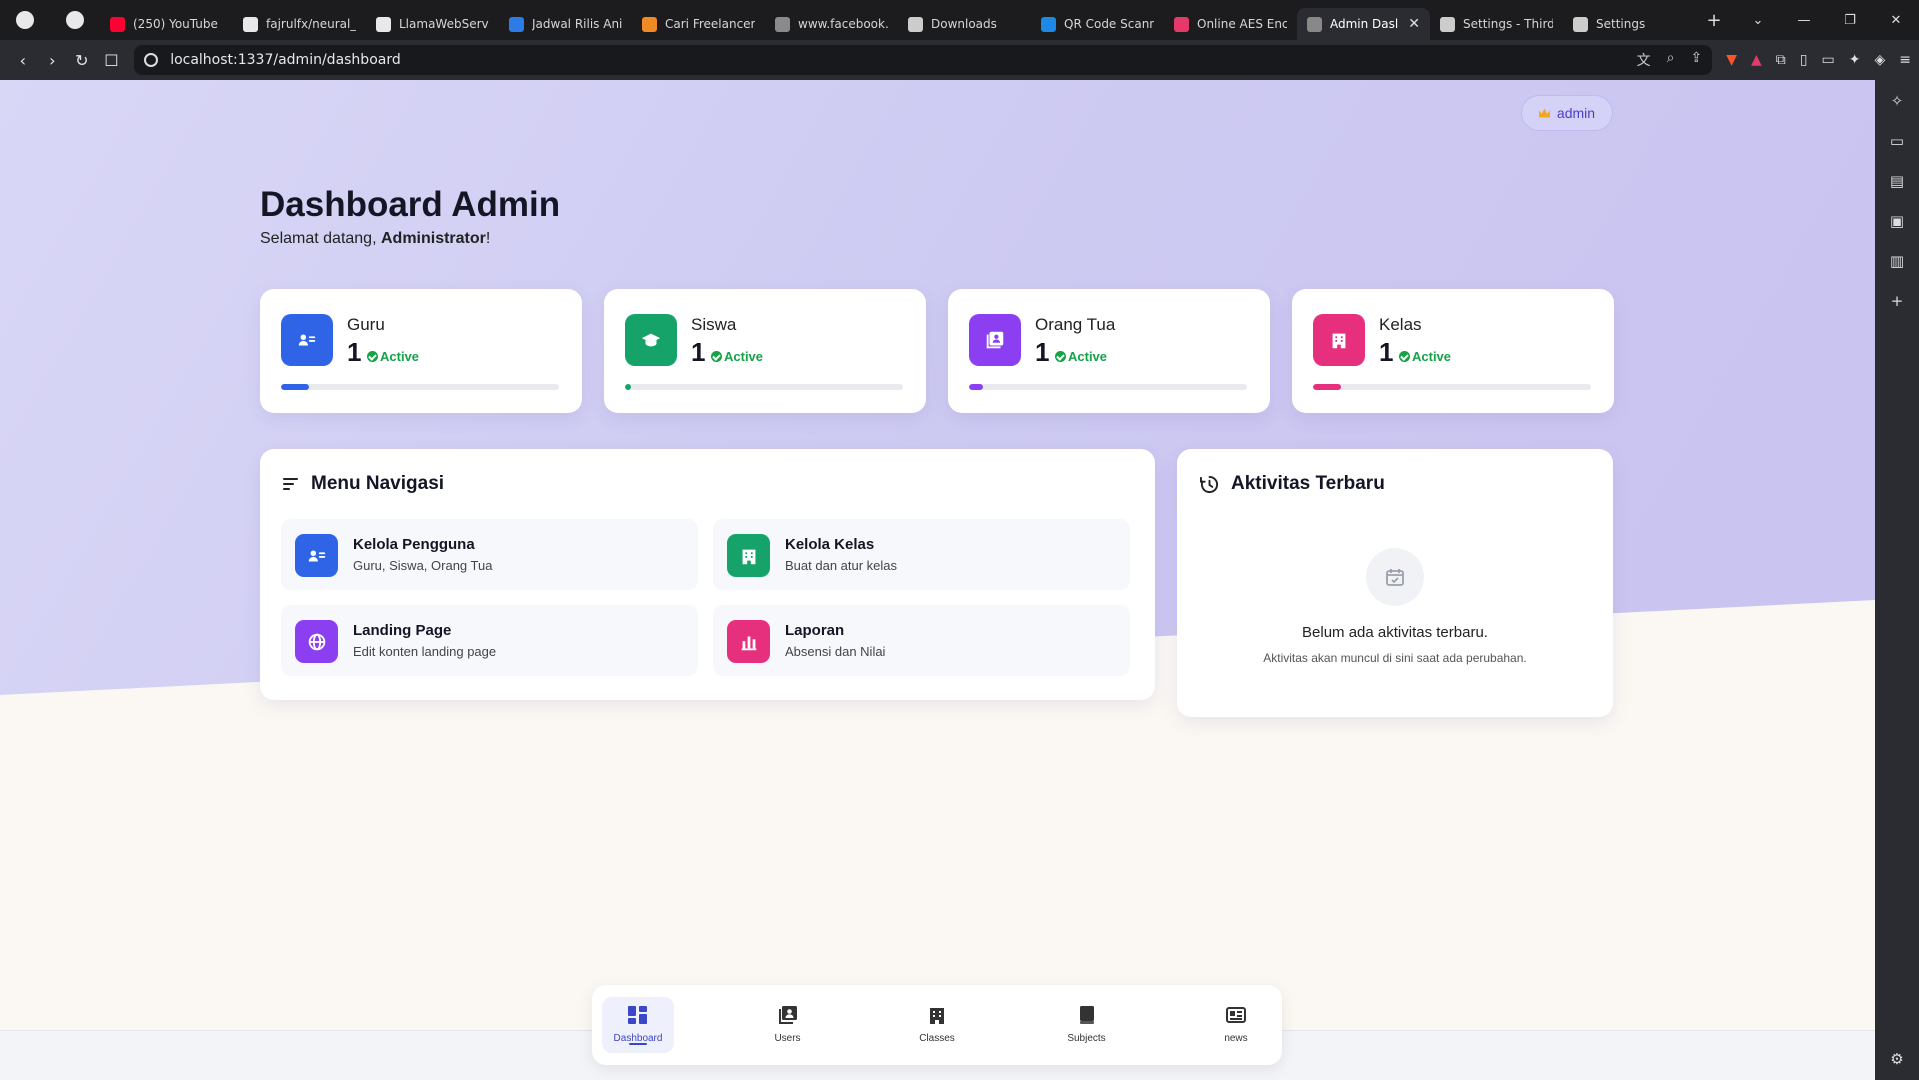 Image resolution: width=1919 pixels, height=1080 pixels. What do you see at coordinates (1897, 221) in the screenshot?
I see `wallet-sidebar-icon: ▣` at bounding box center [1897, 221].